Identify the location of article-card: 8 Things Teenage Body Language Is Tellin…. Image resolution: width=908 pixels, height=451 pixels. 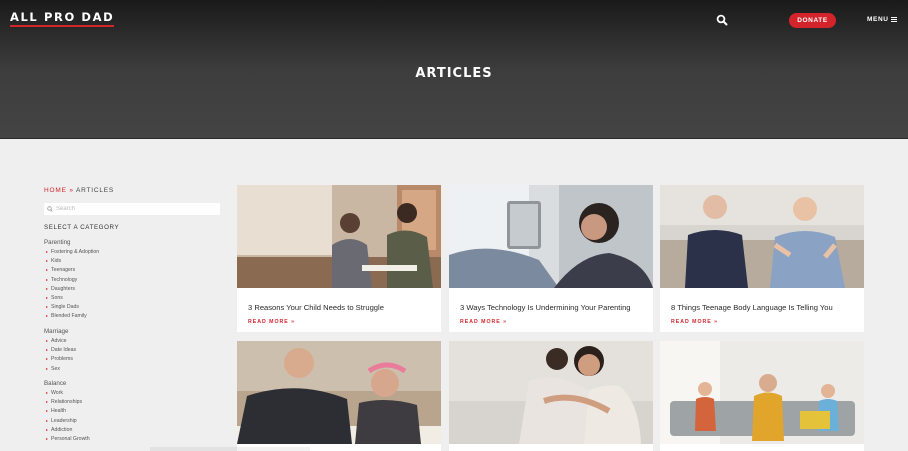
(762, 258).